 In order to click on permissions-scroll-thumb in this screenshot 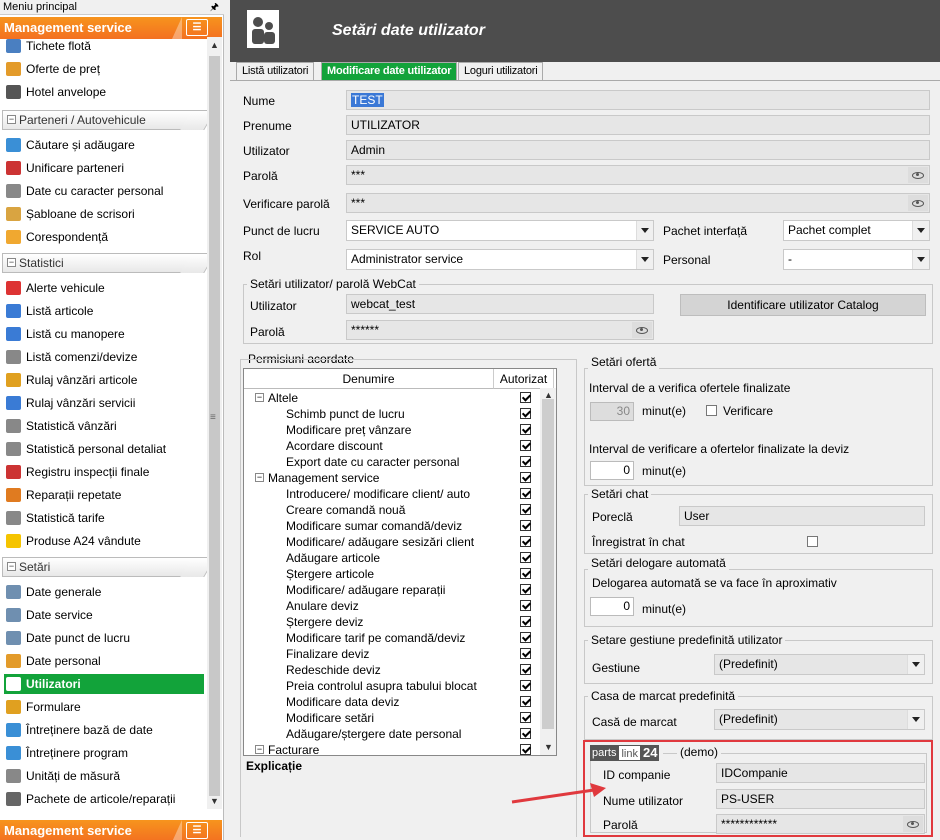, I will do `click(548, 564)`.